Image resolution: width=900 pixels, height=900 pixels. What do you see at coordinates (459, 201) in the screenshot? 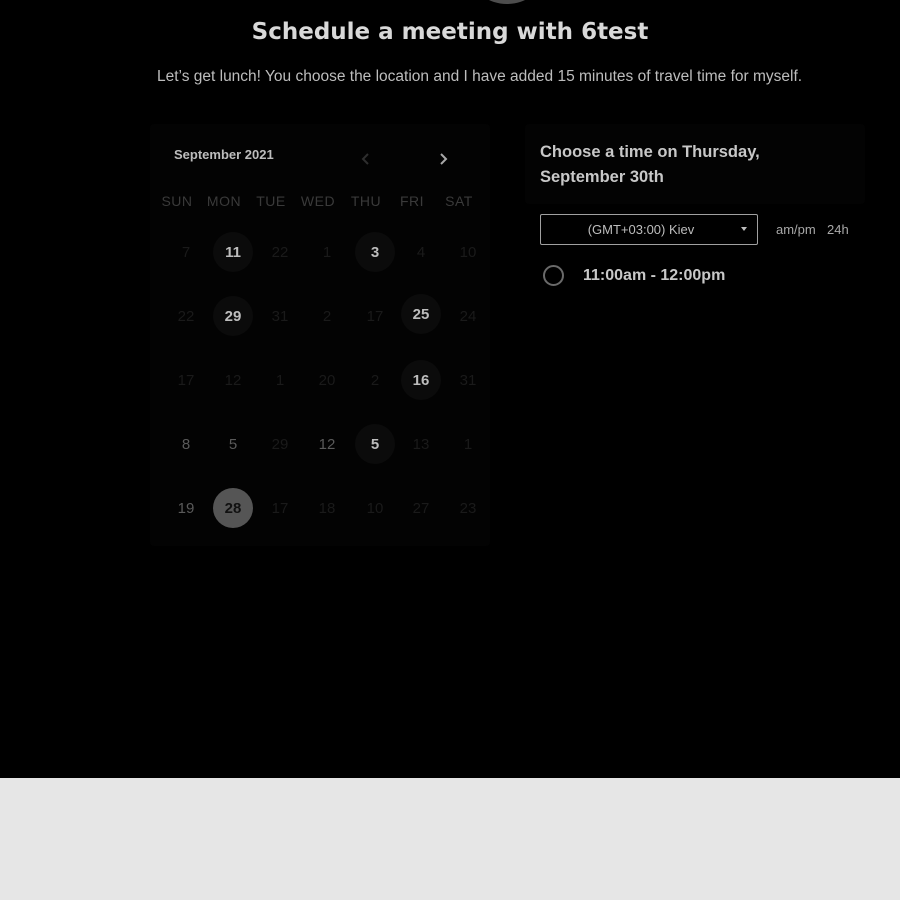
I see `weekday-label: SAT` at bounding box center [459, 201].